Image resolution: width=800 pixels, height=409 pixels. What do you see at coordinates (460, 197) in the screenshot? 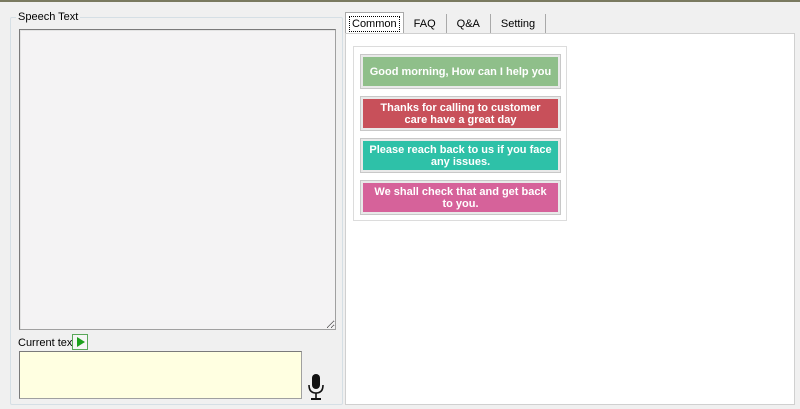
I see `check-back-button: We shall check that and get back to you.` at bounding box center [460, 197].